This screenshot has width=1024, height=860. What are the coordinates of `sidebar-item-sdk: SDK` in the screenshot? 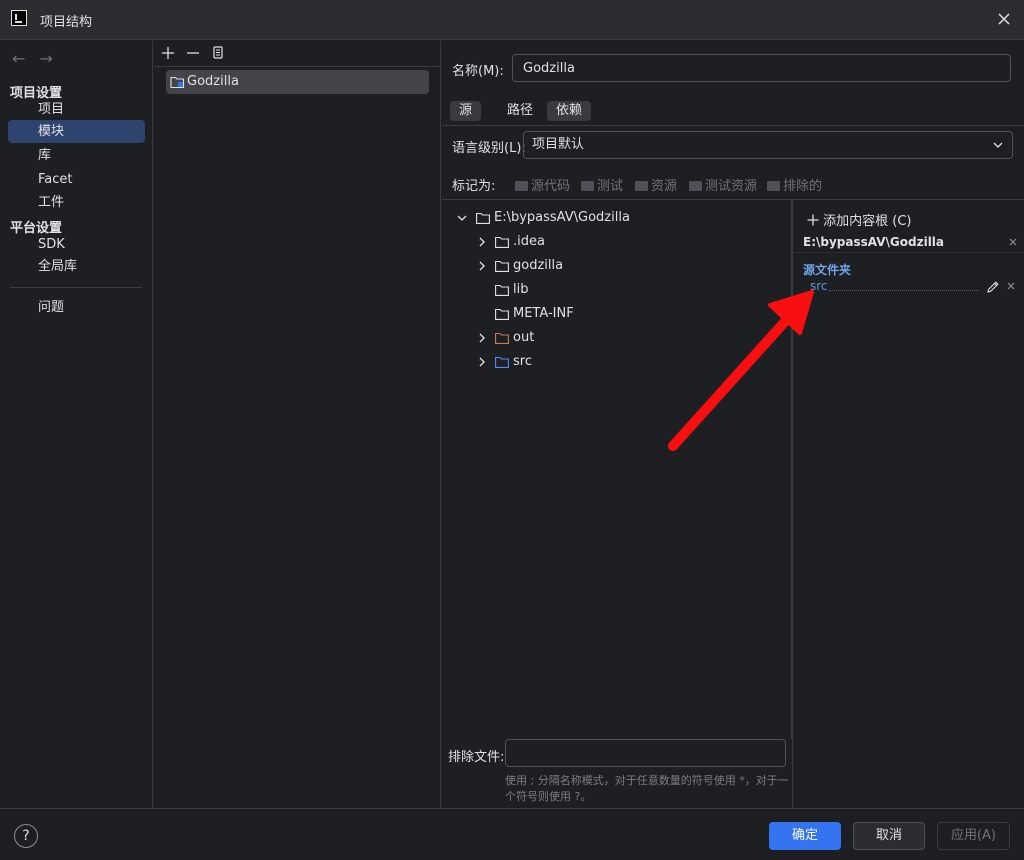 It's located at (76, 244).